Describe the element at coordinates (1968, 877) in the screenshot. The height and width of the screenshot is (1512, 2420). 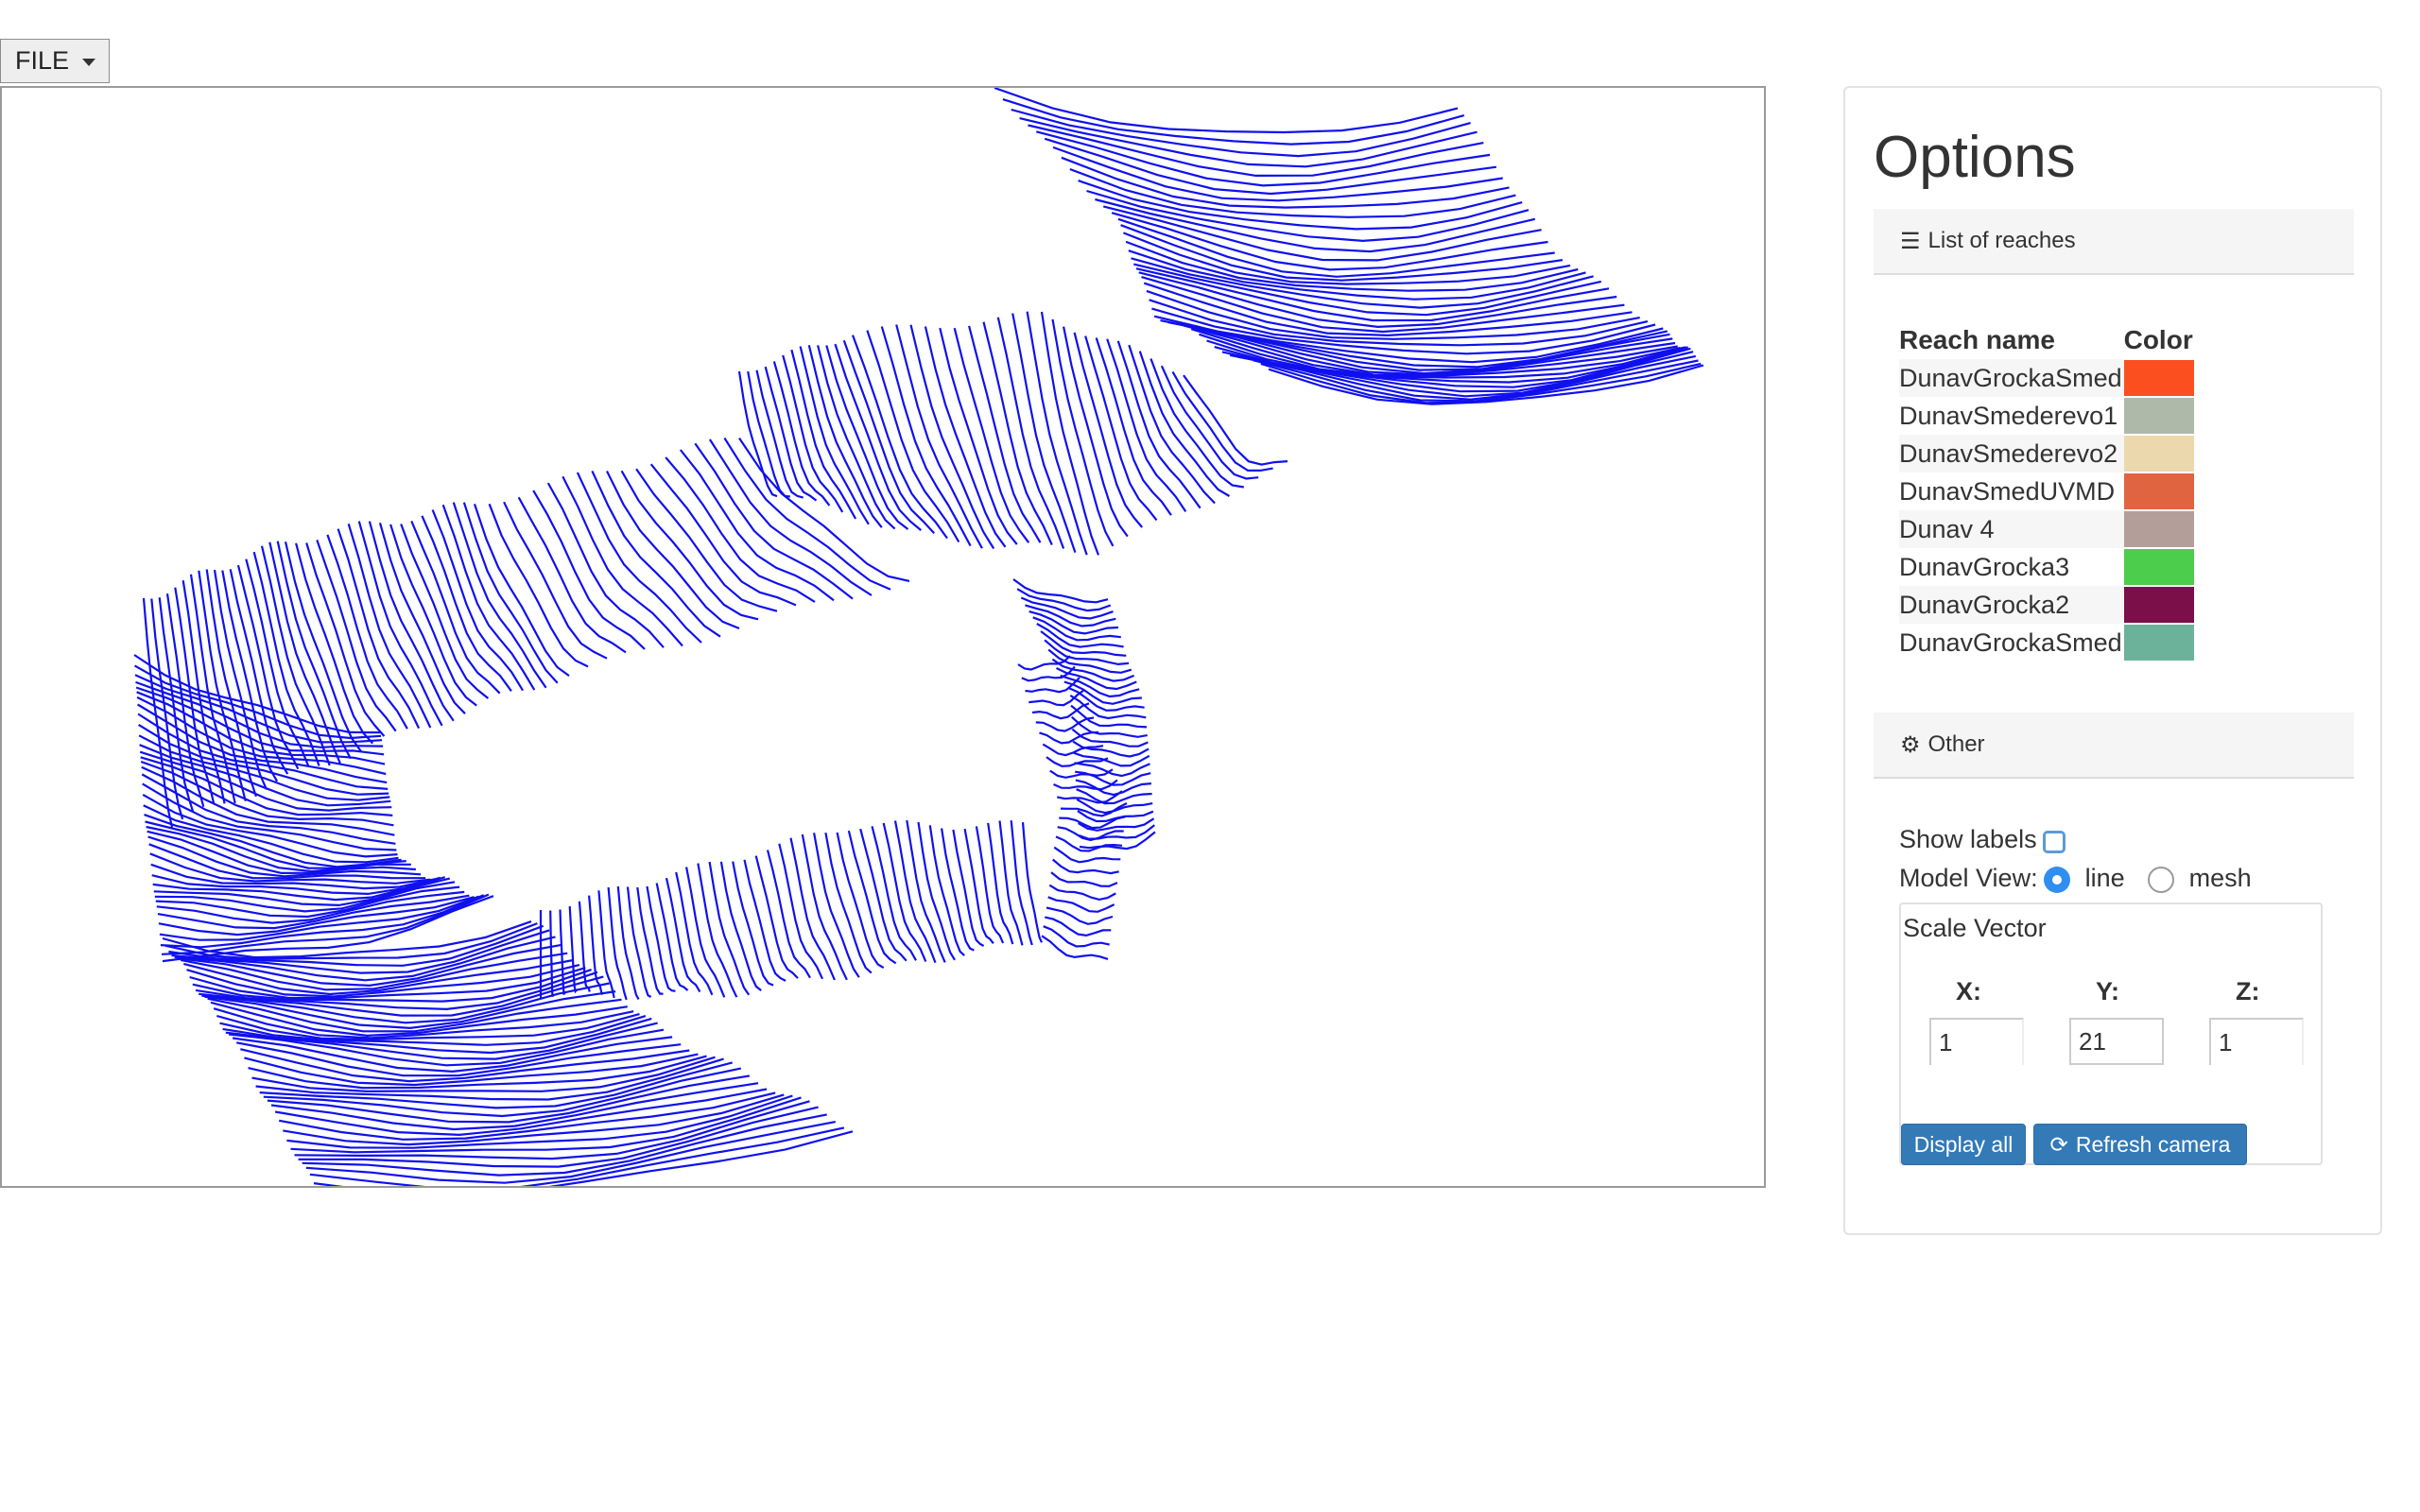
I see `model-view-label: Model View:` at that location.